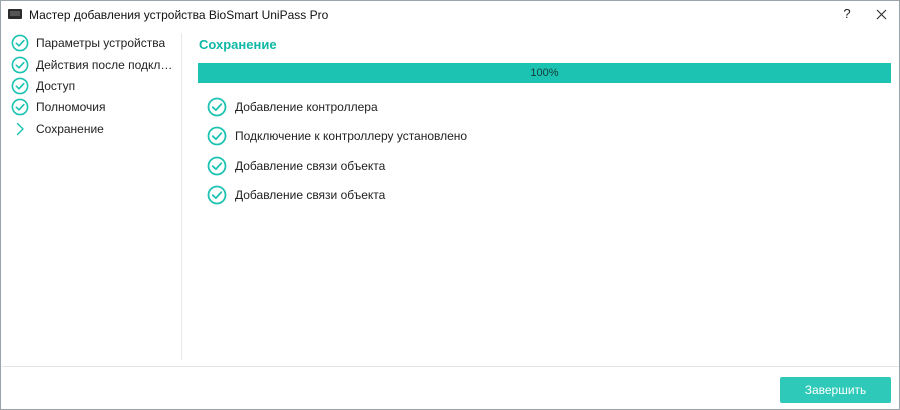 This screenshot has width=900, height=410. I want to click on close-button, so click(881, 15).